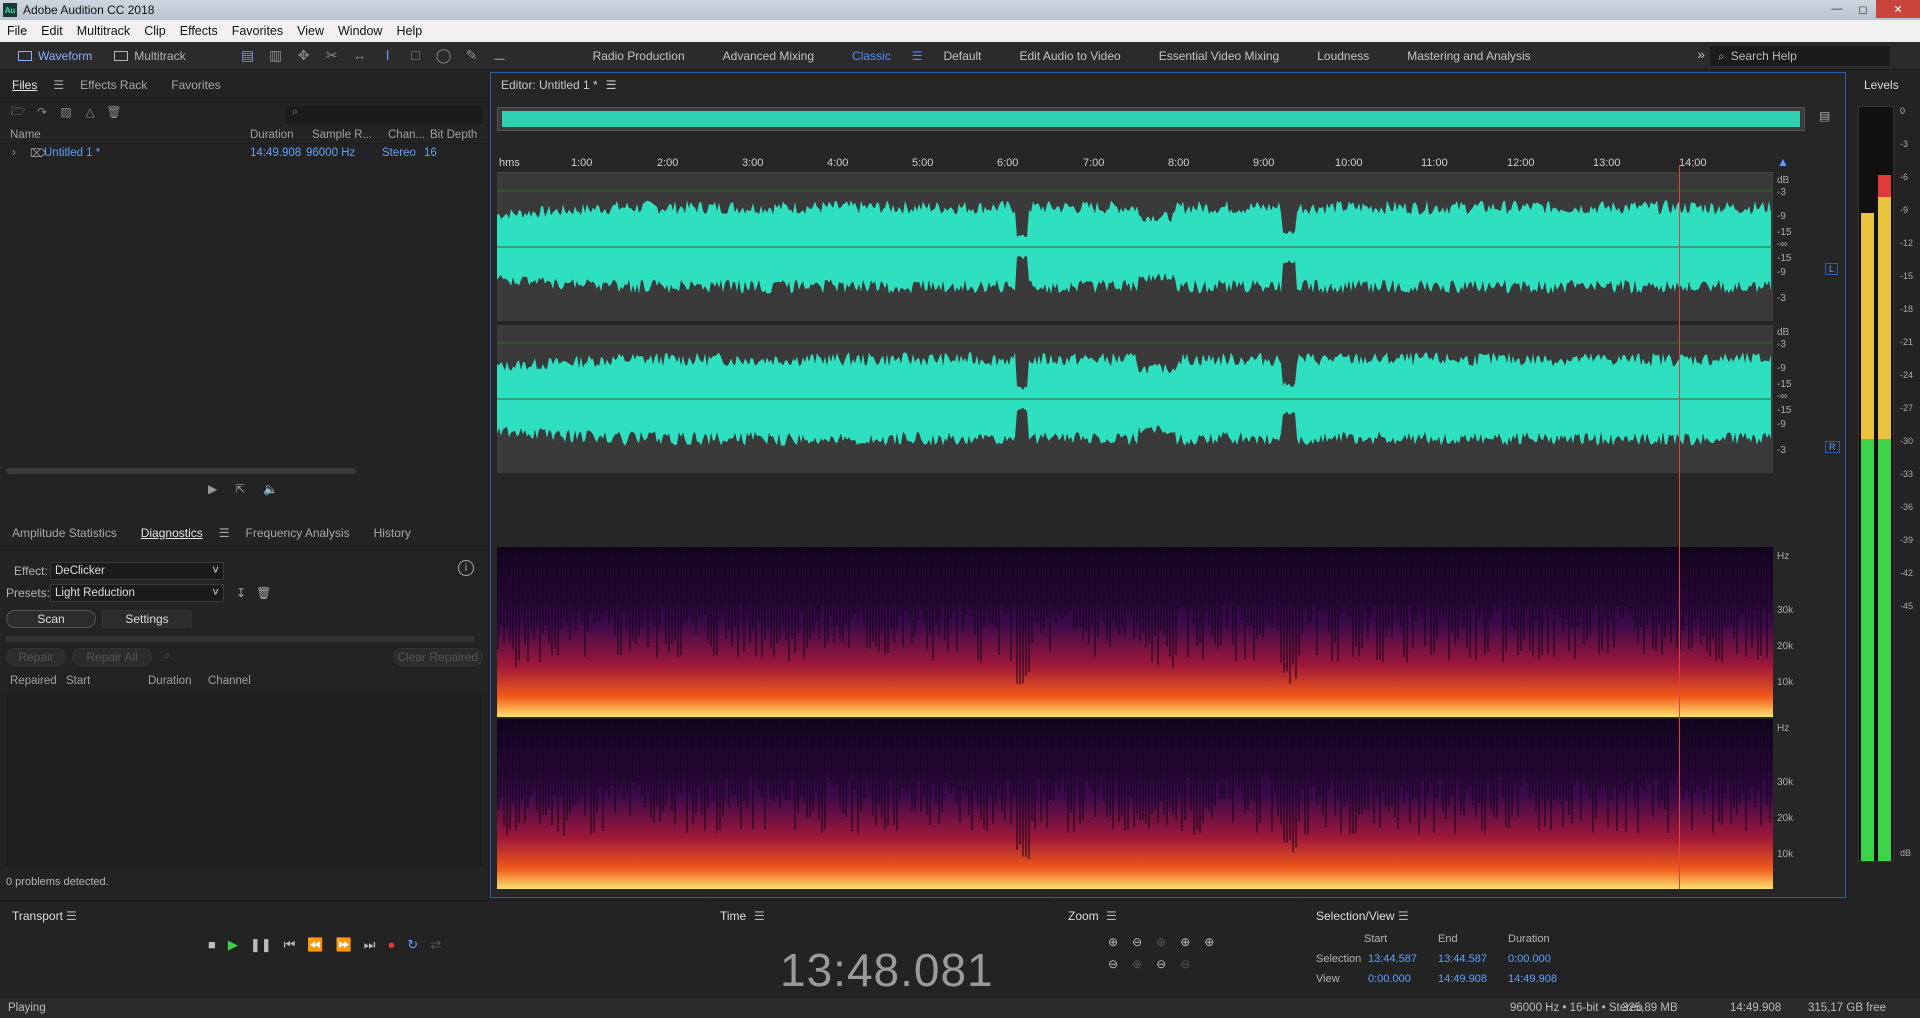  Describe the element at coordinates (125, 135) in the screenshot. I see `col-name: Name` at that location.